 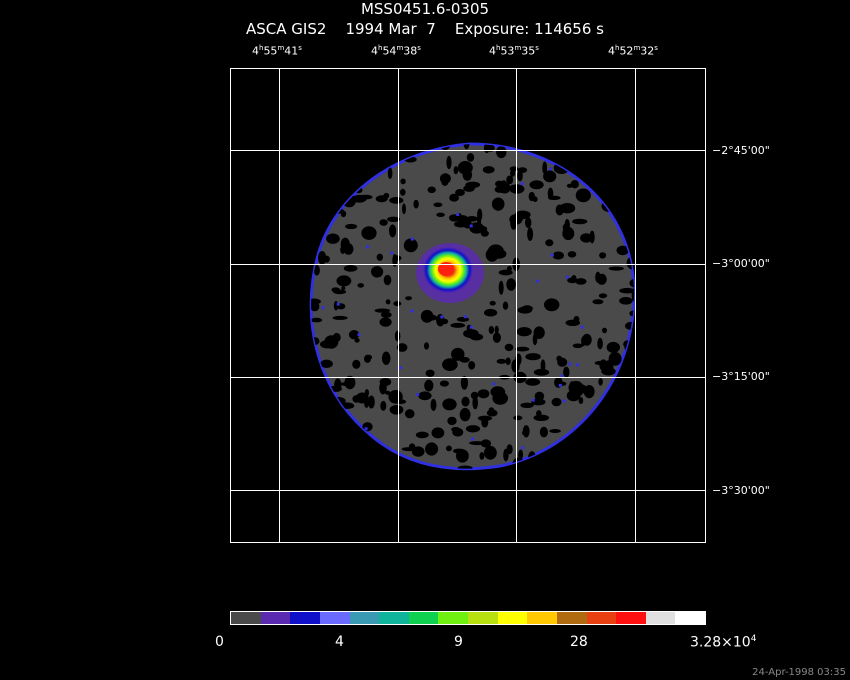 I want to click on timestamp: 24-Apr-1998 03:35, so click(x=799, y=672).